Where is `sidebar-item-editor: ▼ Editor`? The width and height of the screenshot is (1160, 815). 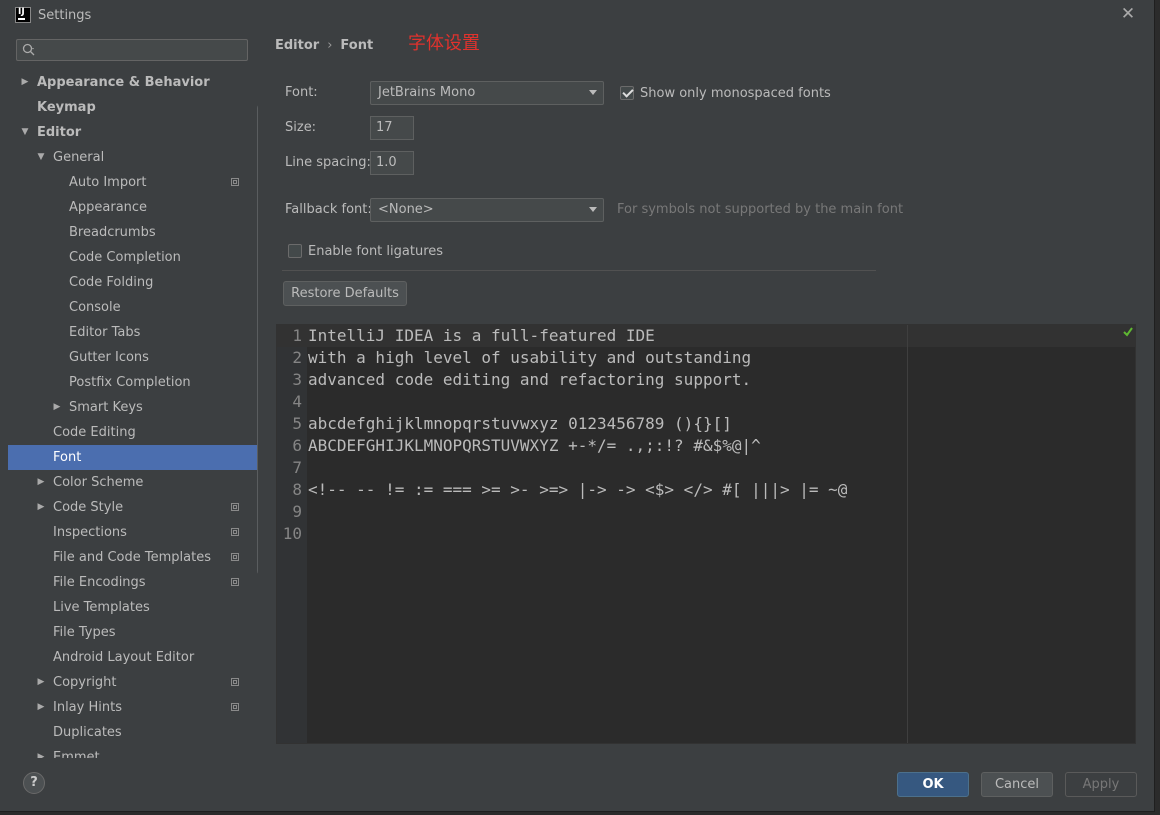
sidebar-item-editor: ▼ Editor is located at coordinates (133, 132).